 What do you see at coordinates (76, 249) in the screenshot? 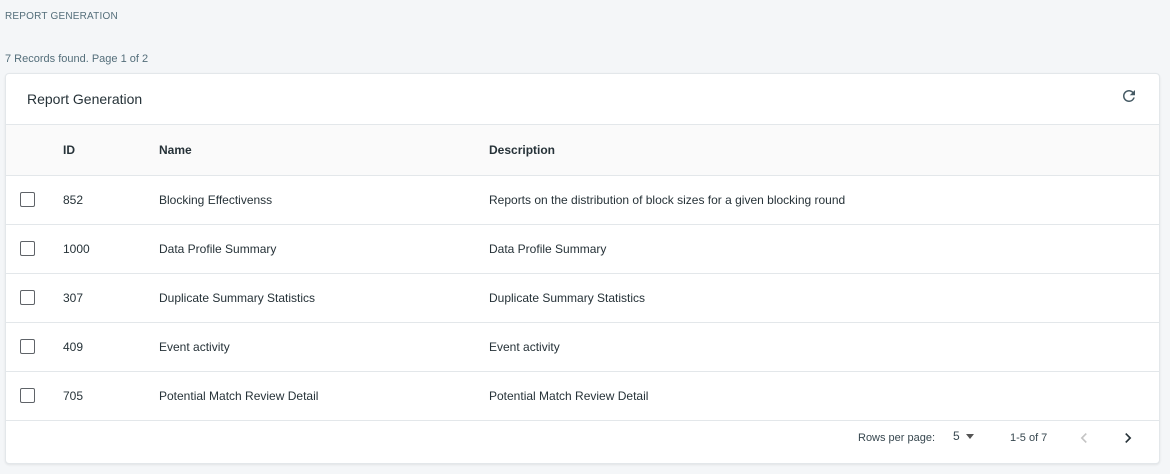
I see `row-id: 1000` at bounding box center [76, 249].